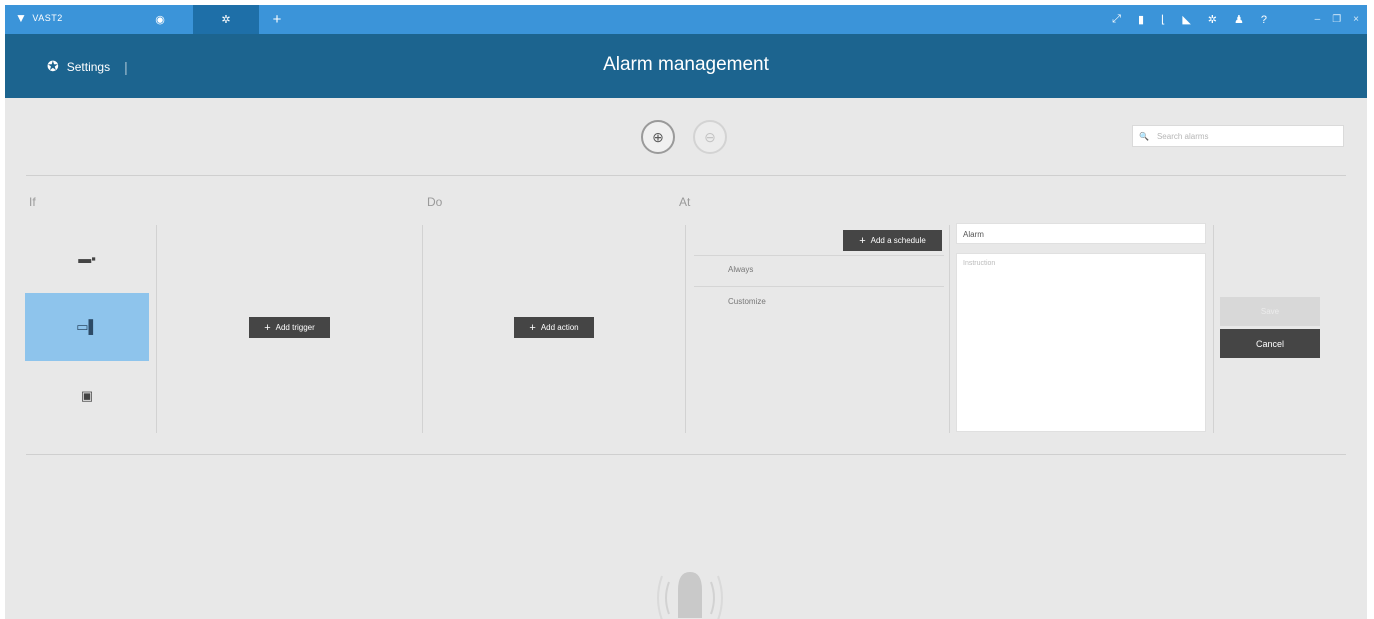 The width and height of the screenshot is (1374, 619). I want to click on close-icon: ×, so click(1356, 19).